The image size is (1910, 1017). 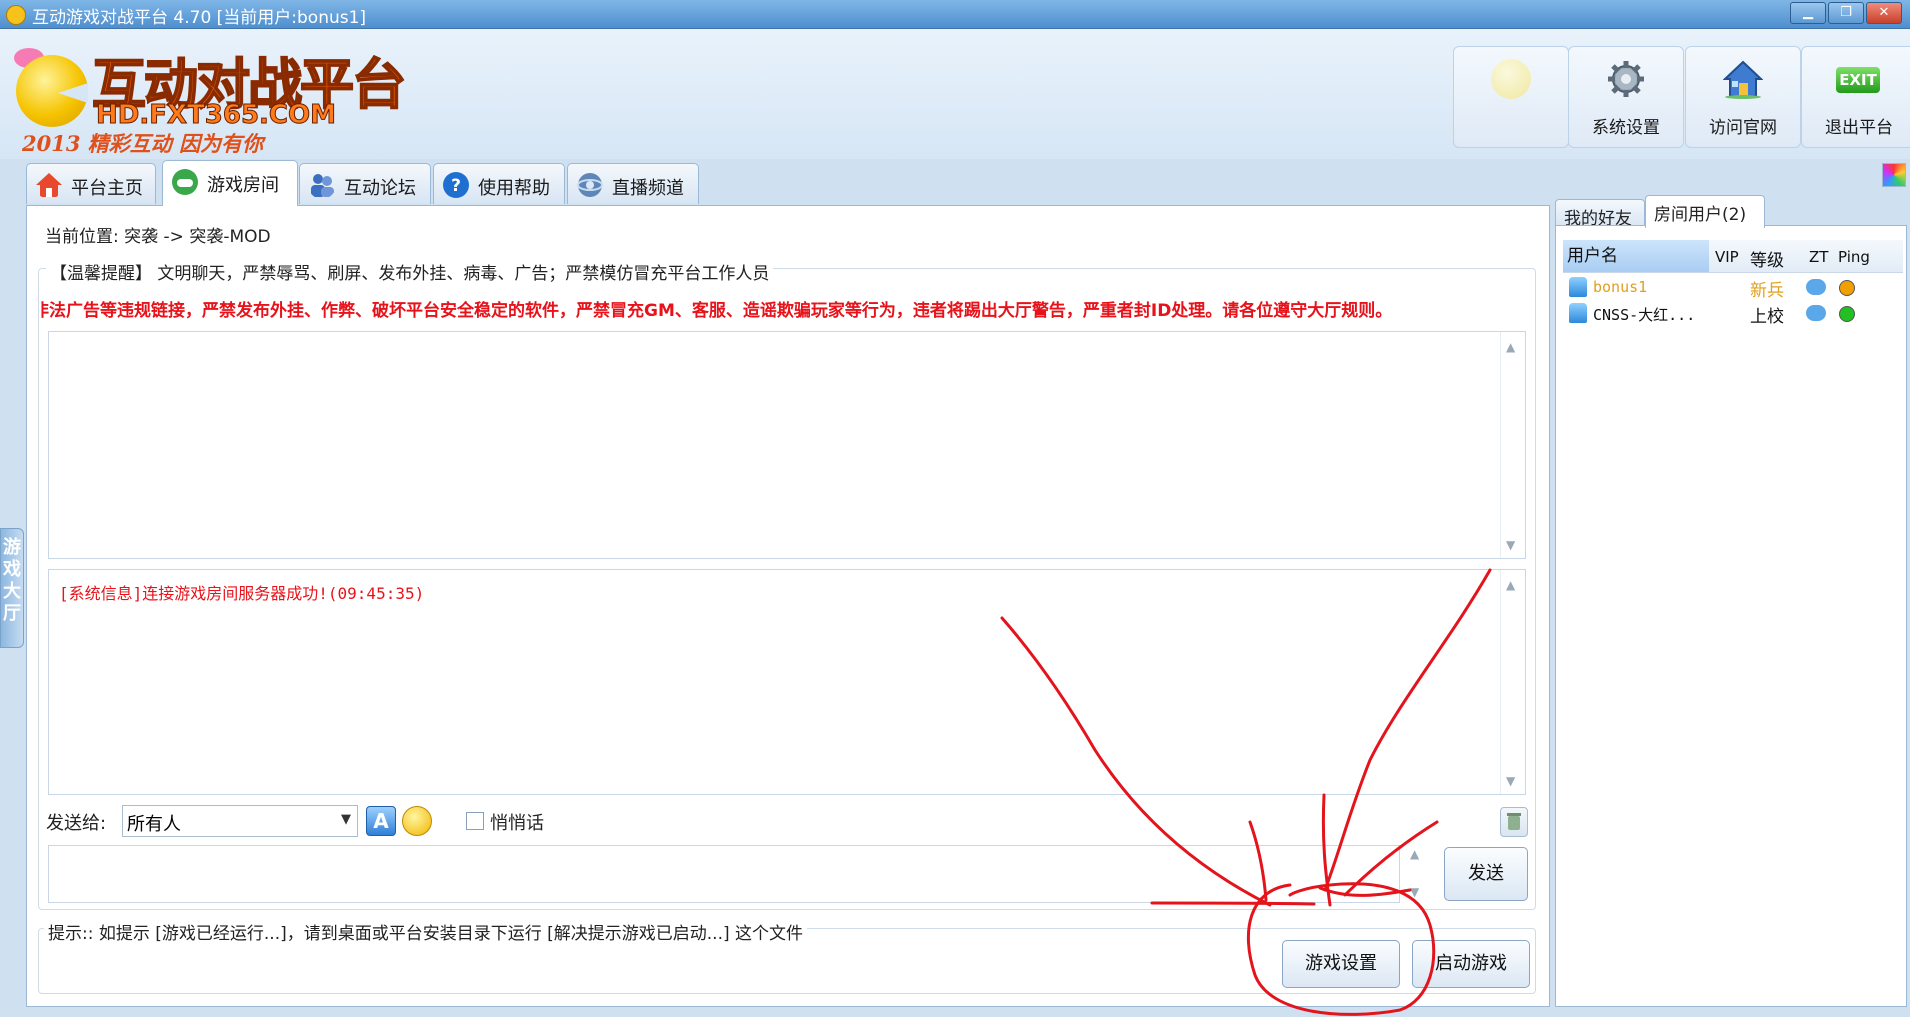 I want to click on input-scrollbar: ▲ ▼, so click(x=1416, y=873).